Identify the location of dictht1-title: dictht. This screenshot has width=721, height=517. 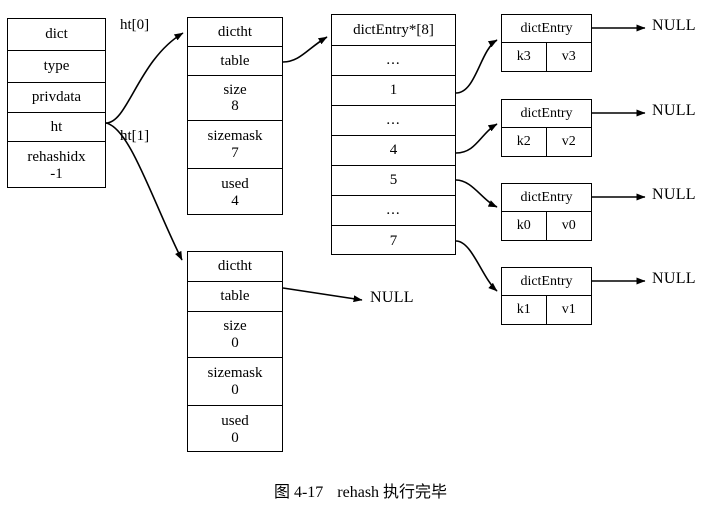
(235, 267).